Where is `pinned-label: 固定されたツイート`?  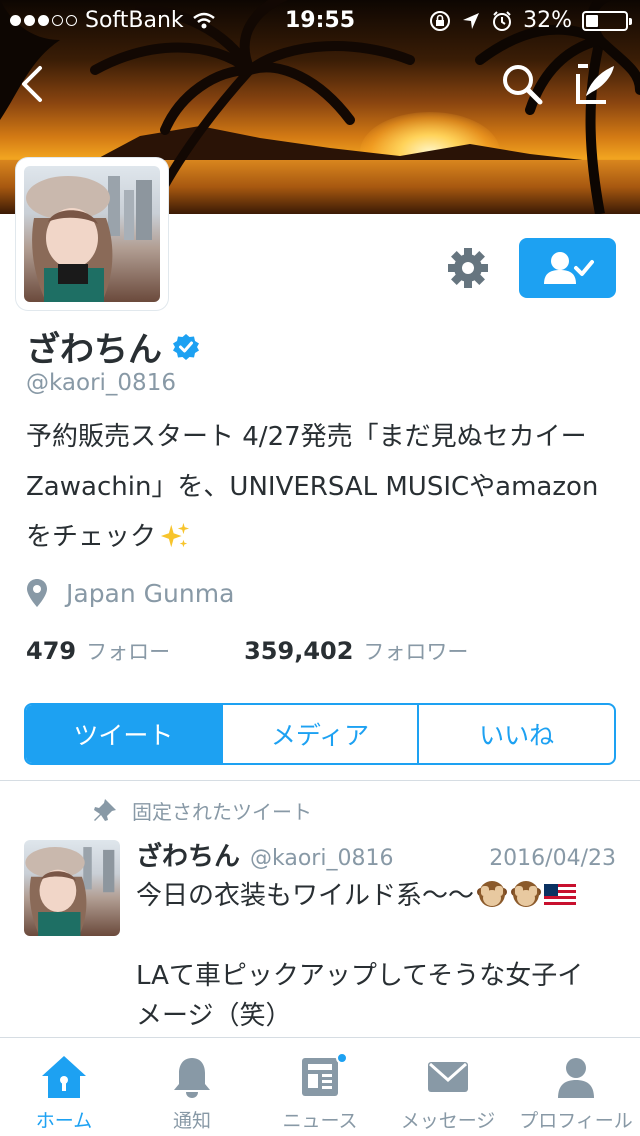 pinned-label: 固定されたツイート is located at coordinates (222, 812).